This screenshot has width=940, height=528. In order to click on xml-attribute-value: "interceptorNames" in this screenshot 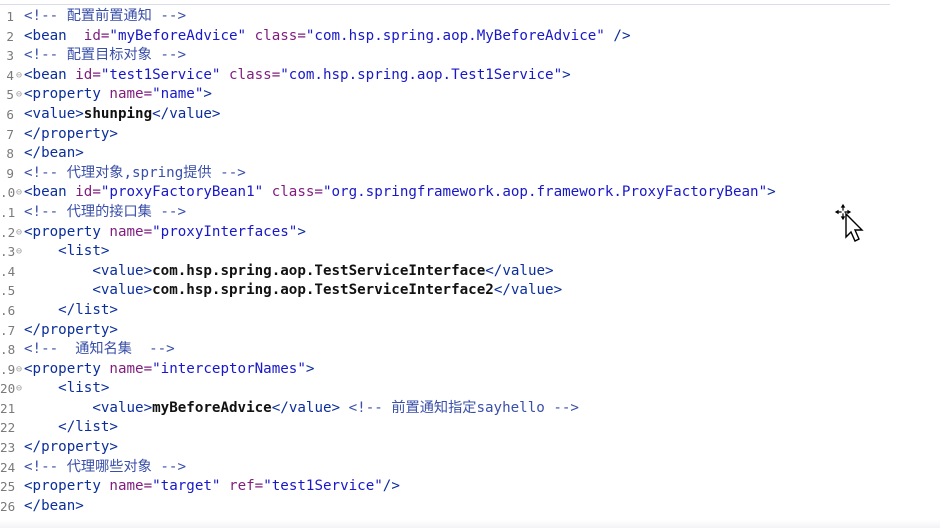, I will do `click(229, 368)`.